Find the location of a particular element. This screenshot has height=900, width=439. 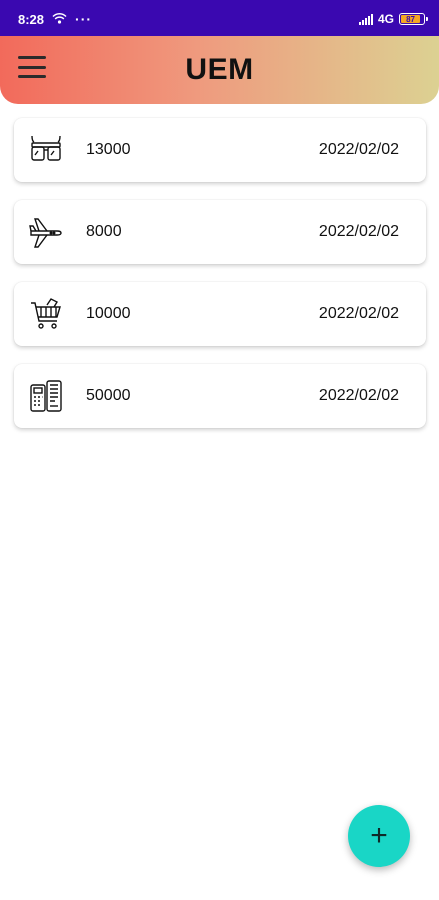

status-left: 8:28 ··· is located at coordinates (55, 19).